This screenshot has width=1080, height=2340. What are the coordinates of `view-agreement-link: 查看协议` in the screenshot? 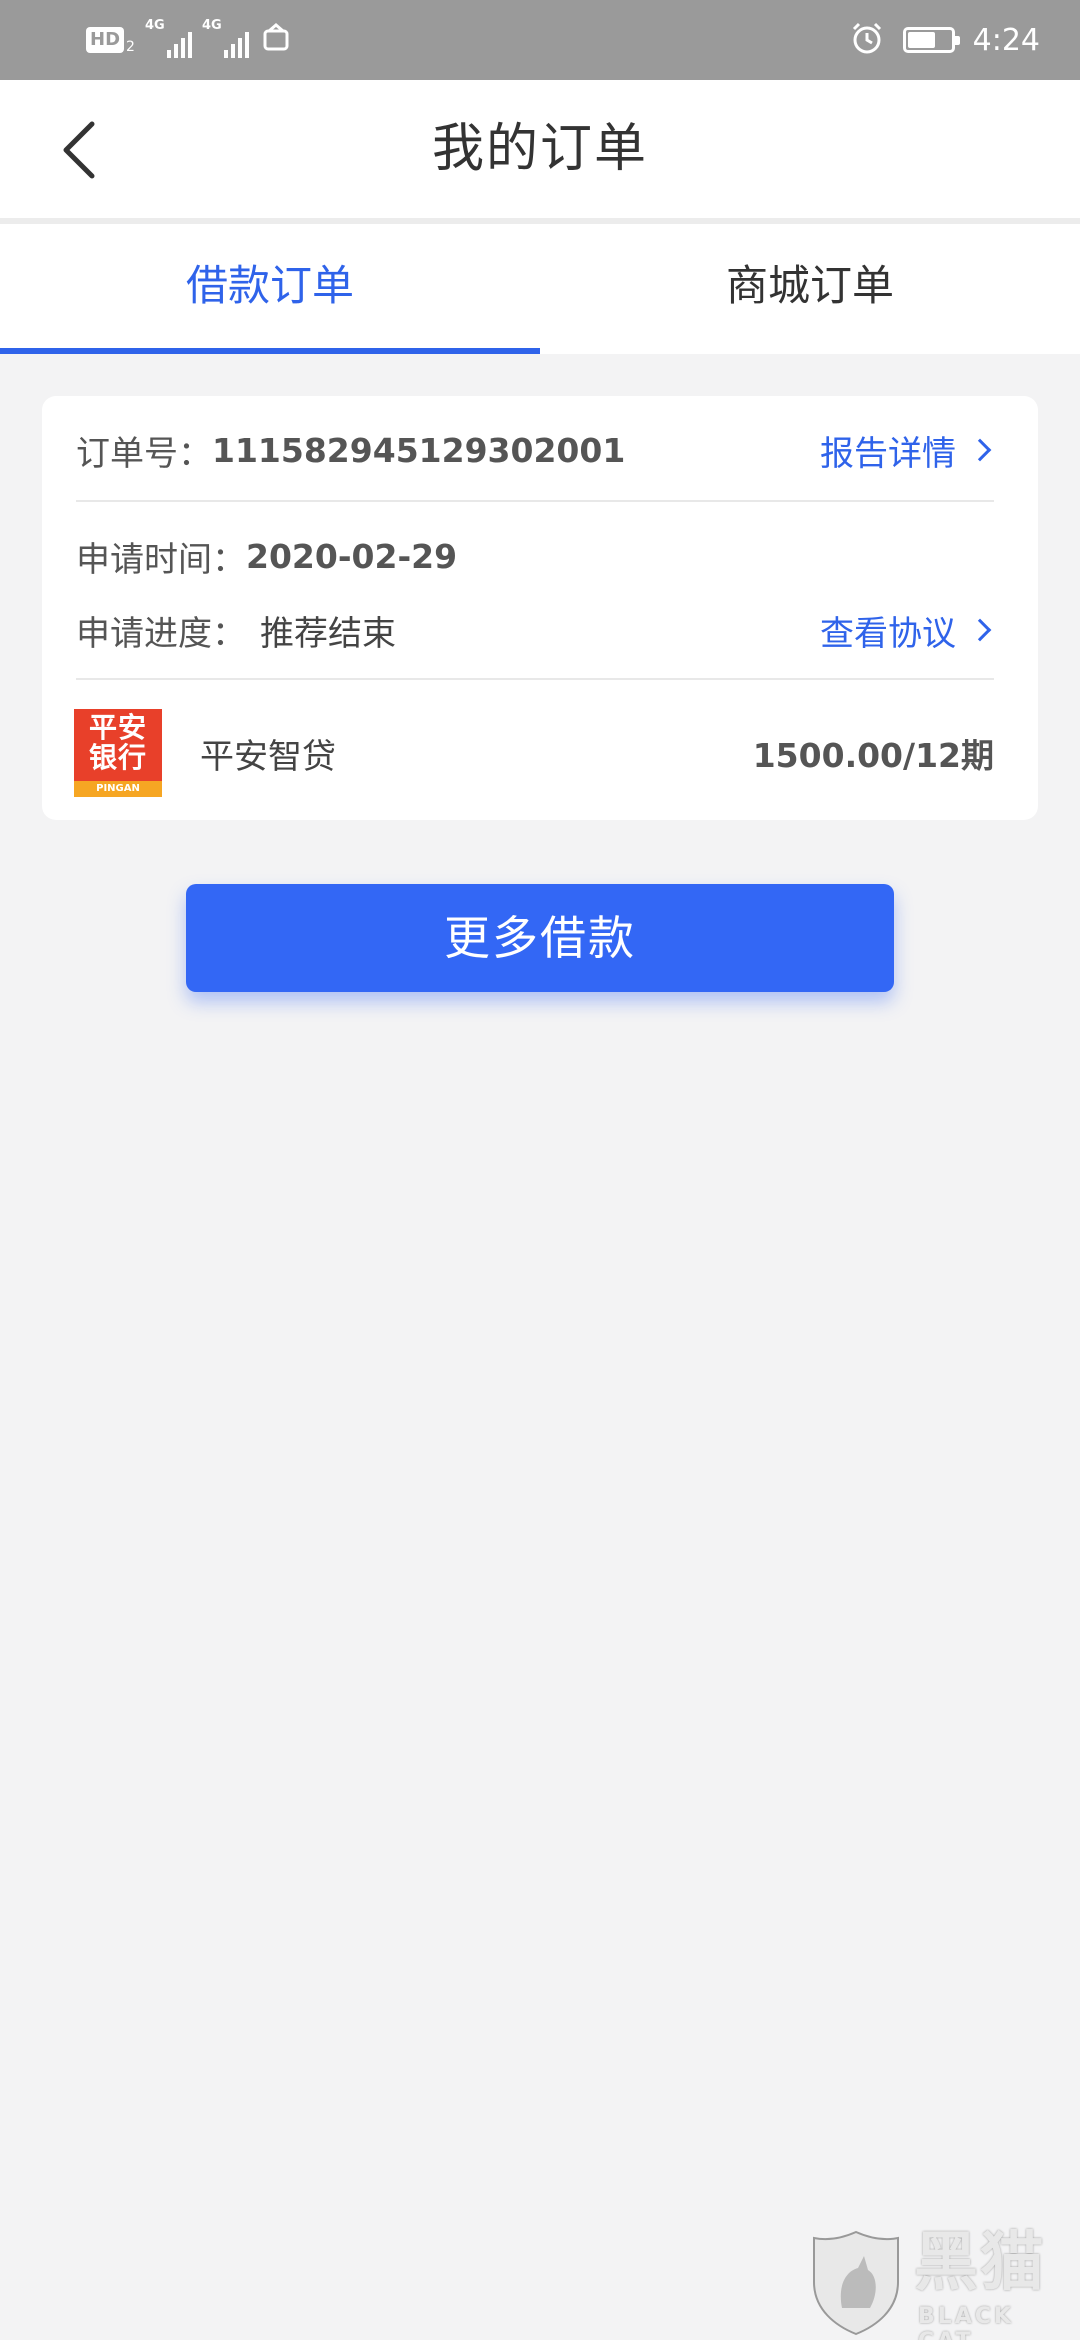 It's located at (907, 630).